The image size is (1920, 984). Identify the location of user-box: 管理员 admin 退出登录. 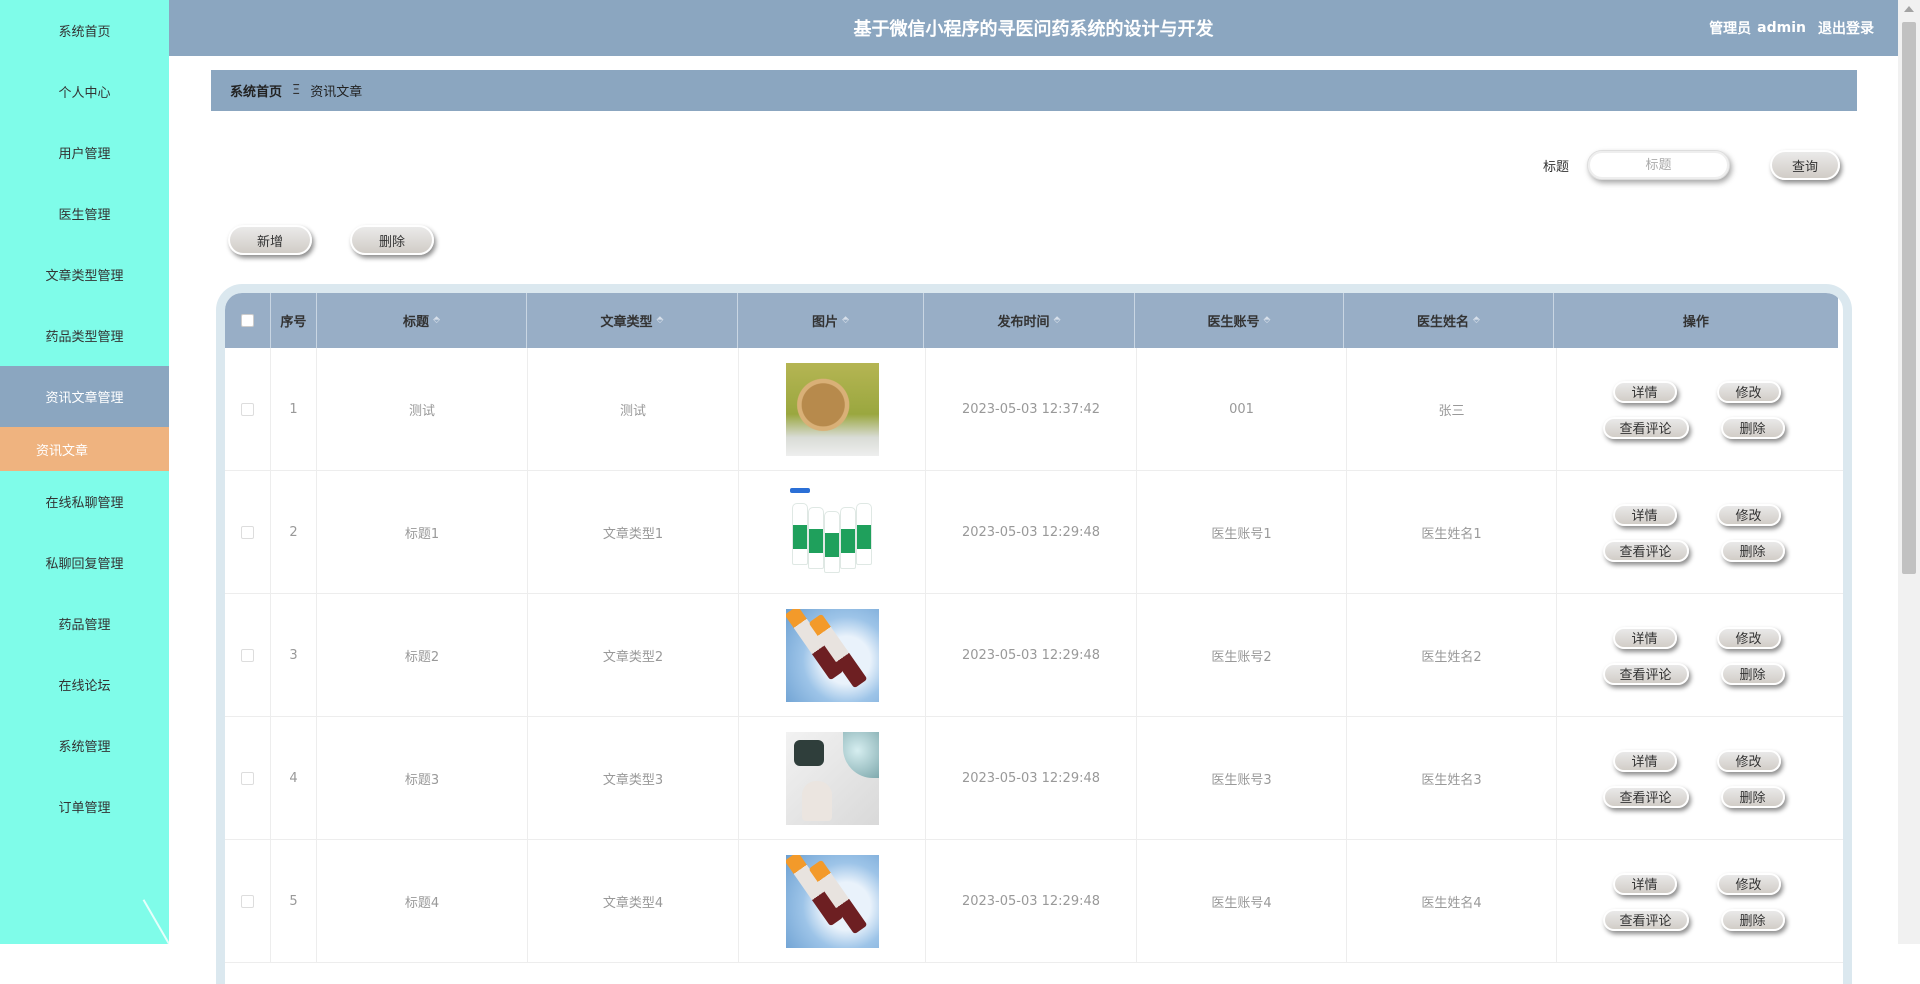
(1791, 28).